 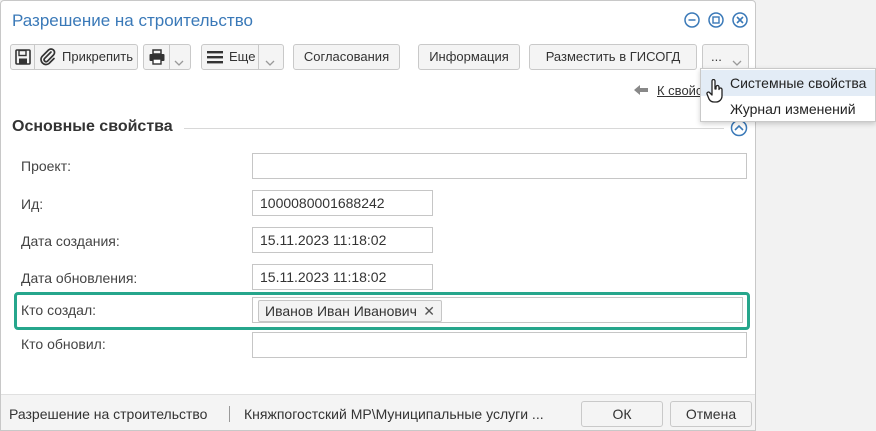 What do you see at coordinates (132, 20) in the screenshot?
I see `window-title: Разрешение на строительство` at bounding box center [132, 20].